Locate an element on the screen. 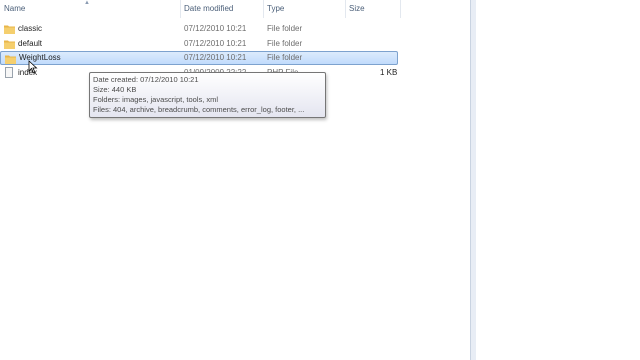  file-size: 1 KB is located at coordinates (389, 72).